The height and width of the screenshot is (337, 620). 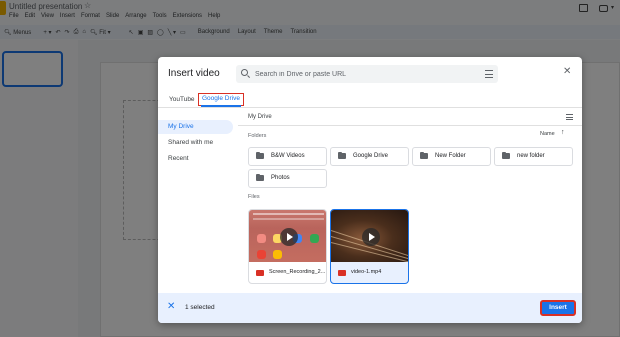 I want to click on divider, so click(x=410, y=125).